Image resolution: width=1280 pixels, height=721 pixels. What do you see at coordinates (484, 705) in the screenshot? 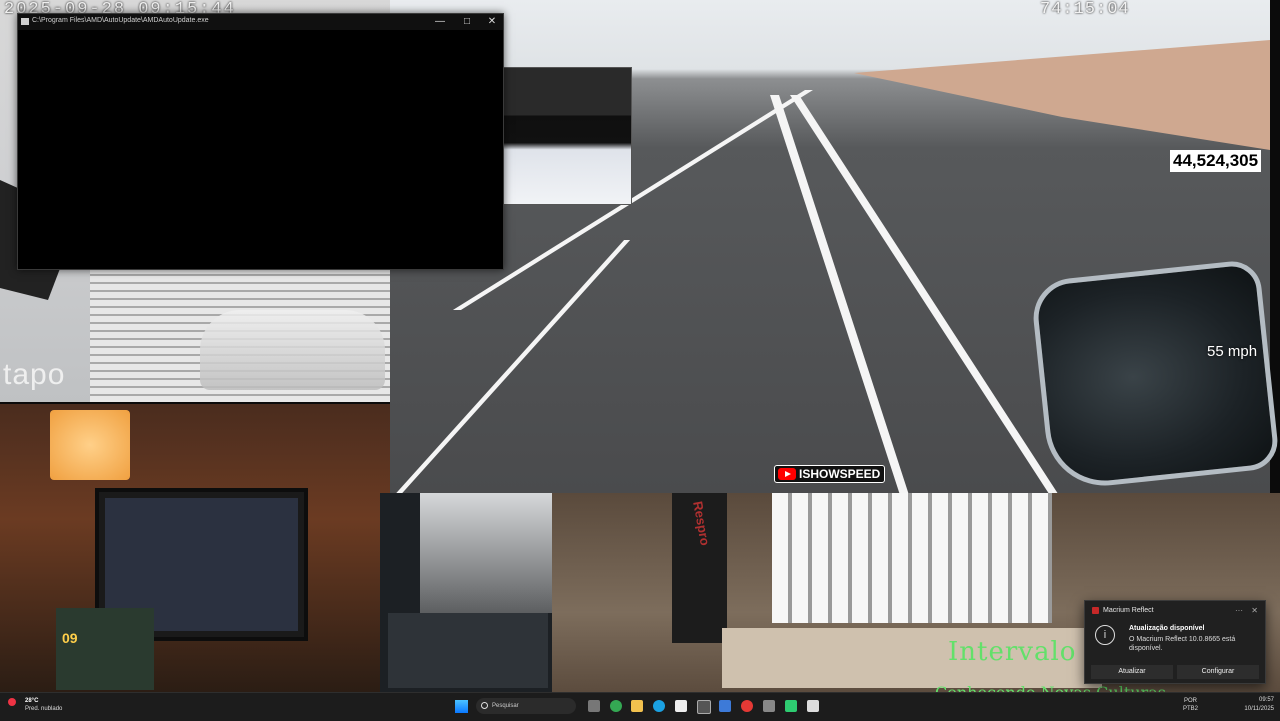
I see `search-icon` at bounding box center [484, 705].